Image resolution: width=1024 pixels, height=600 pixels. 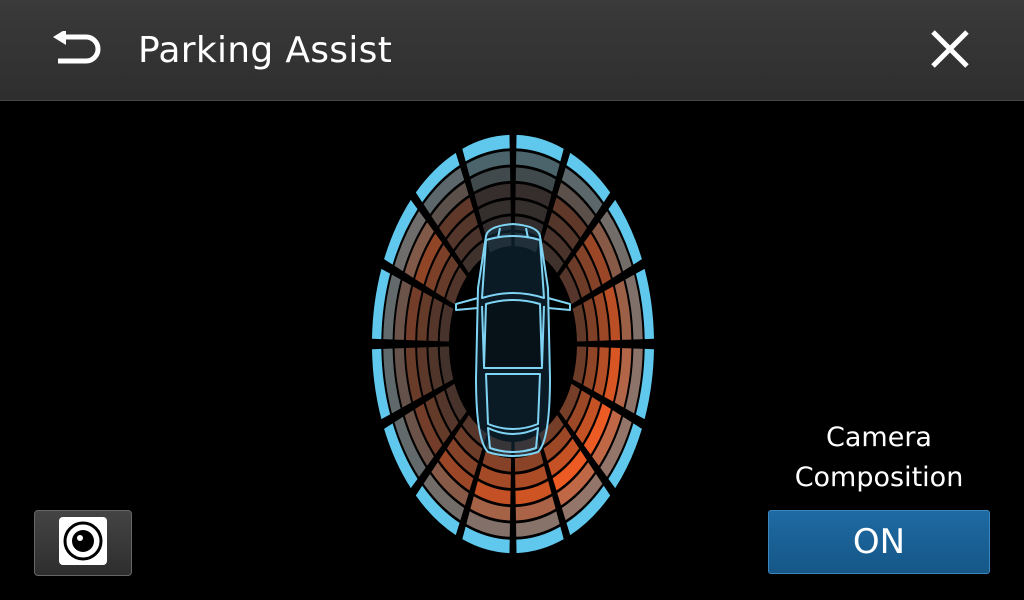 I want to click on camera-icon, so click(x=83, y=543).